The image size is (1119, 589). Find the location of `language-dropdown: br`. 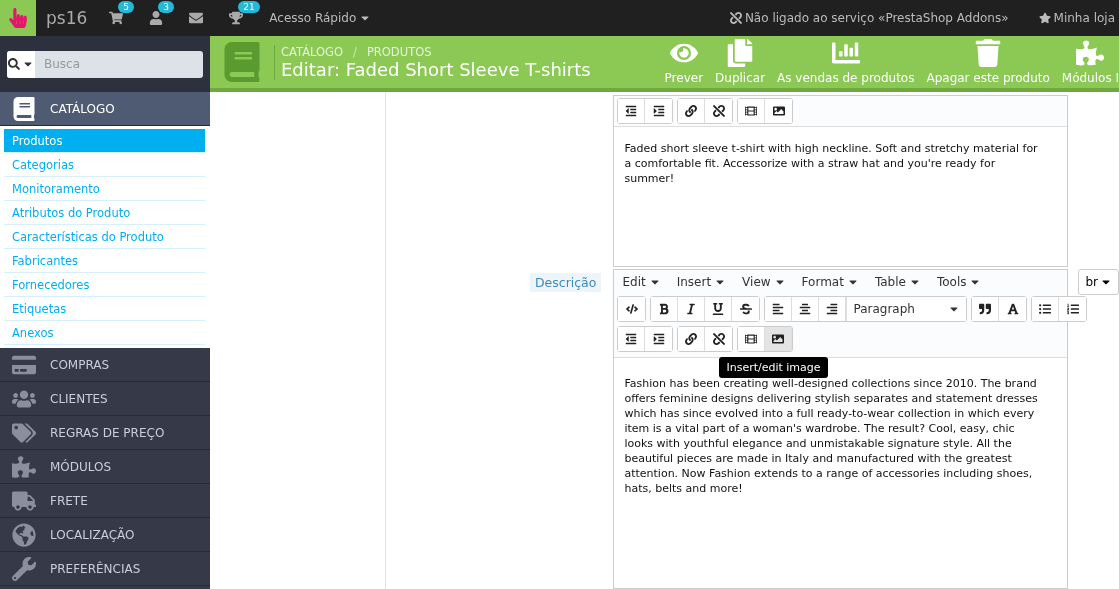

language-dropdown: br is located at coordinates (1098, 282).